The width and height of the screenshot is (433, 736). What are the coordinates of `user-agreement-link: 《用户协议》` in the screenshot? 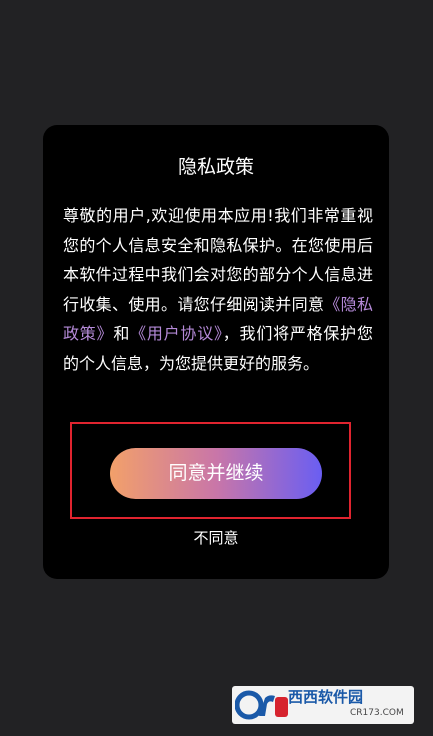 It's located at (176, 333).